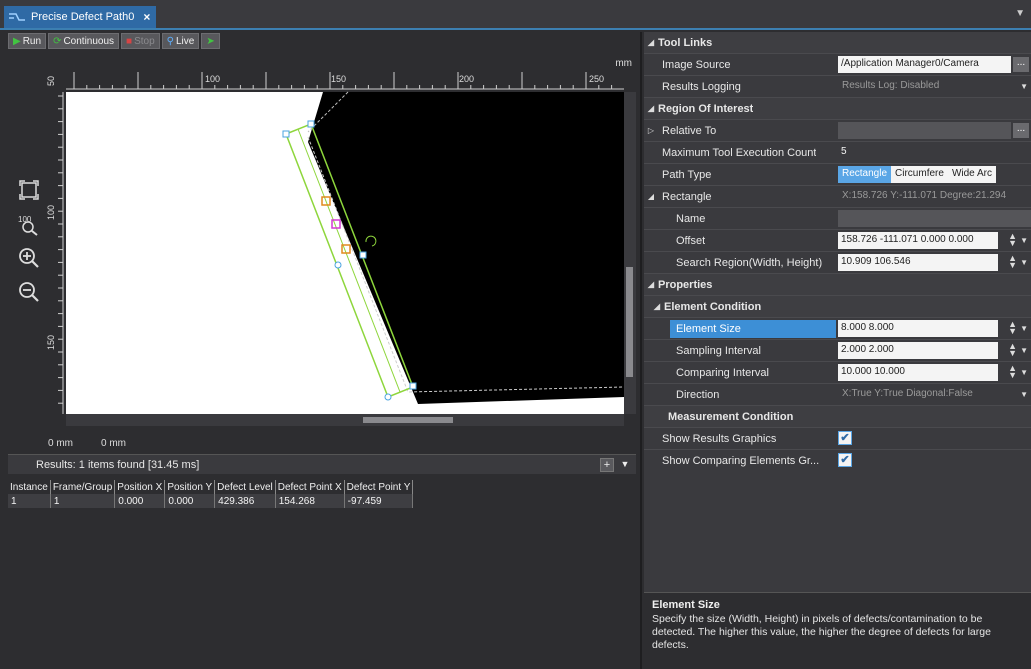  What do you see at coordinates (29, 258) in the screenshot?
I see `zoom-in-icon` at bounding box center [29, 258].